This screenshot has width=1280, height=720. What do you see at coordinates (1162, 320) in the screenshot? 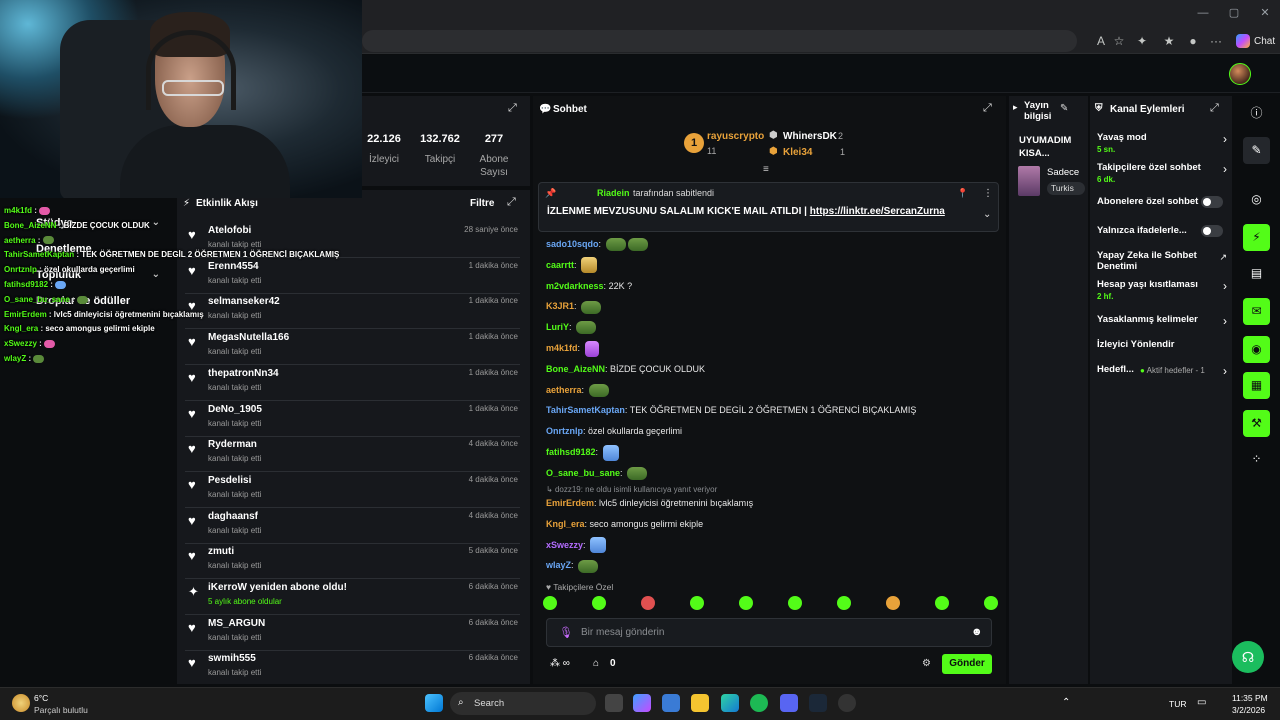
I see `channel-action: Yasaklanmış kelimeler ›` at bounding box center [1162, 320].